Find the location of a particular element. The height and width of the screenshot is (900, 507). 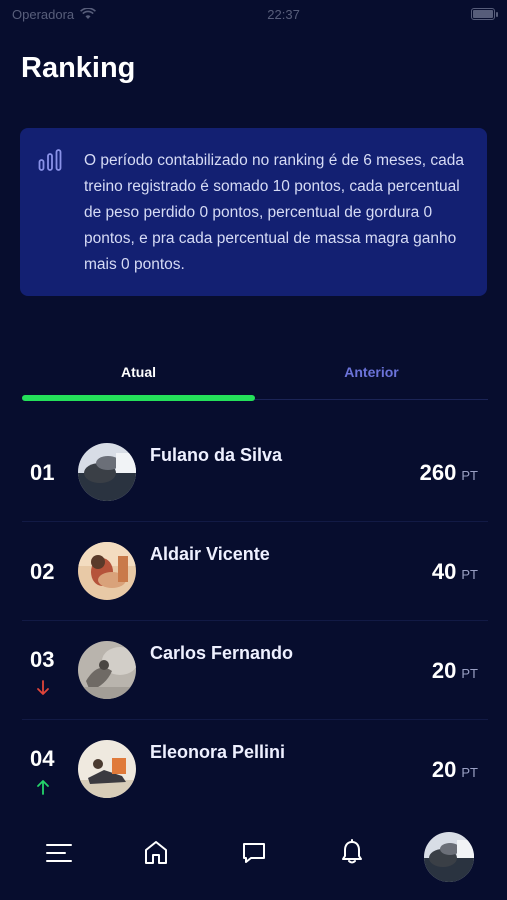

chat-icon is located at coordinates (254, 853).